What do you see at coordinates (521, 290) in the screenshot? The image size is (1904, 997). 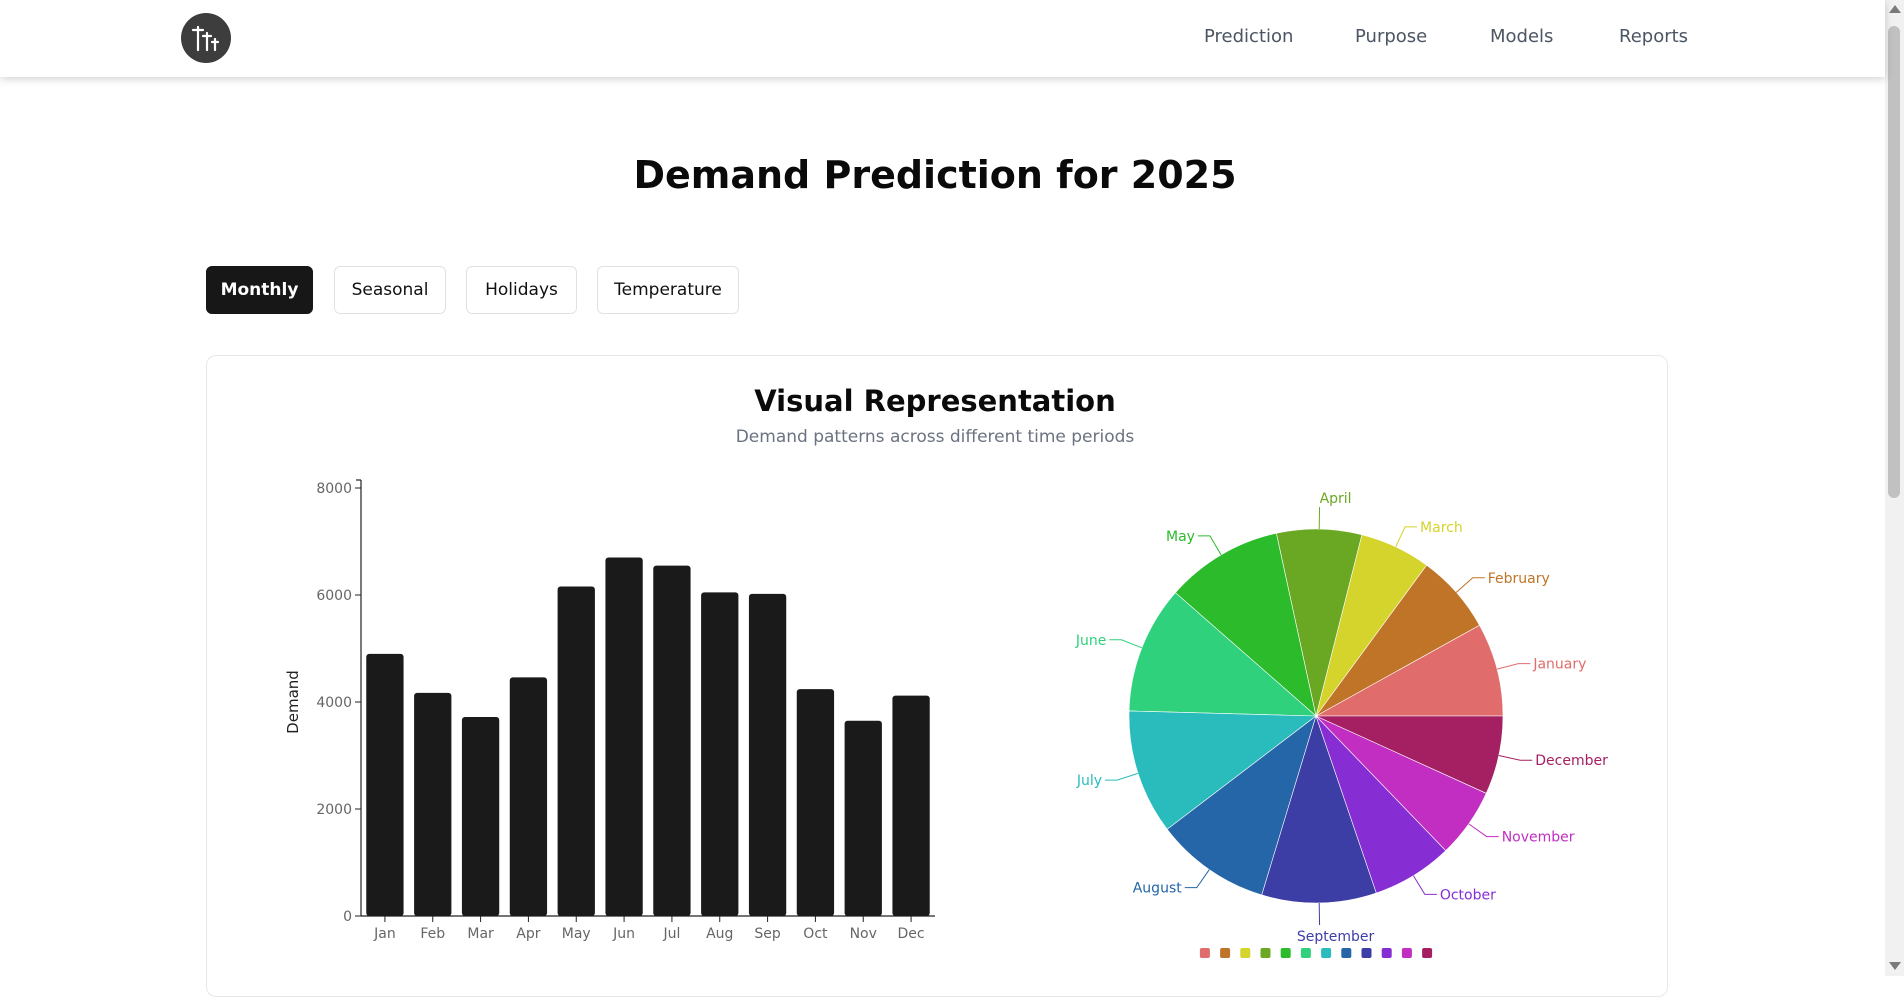 I see `tab-holidays: Holidays` at bounding box center [521, 290].